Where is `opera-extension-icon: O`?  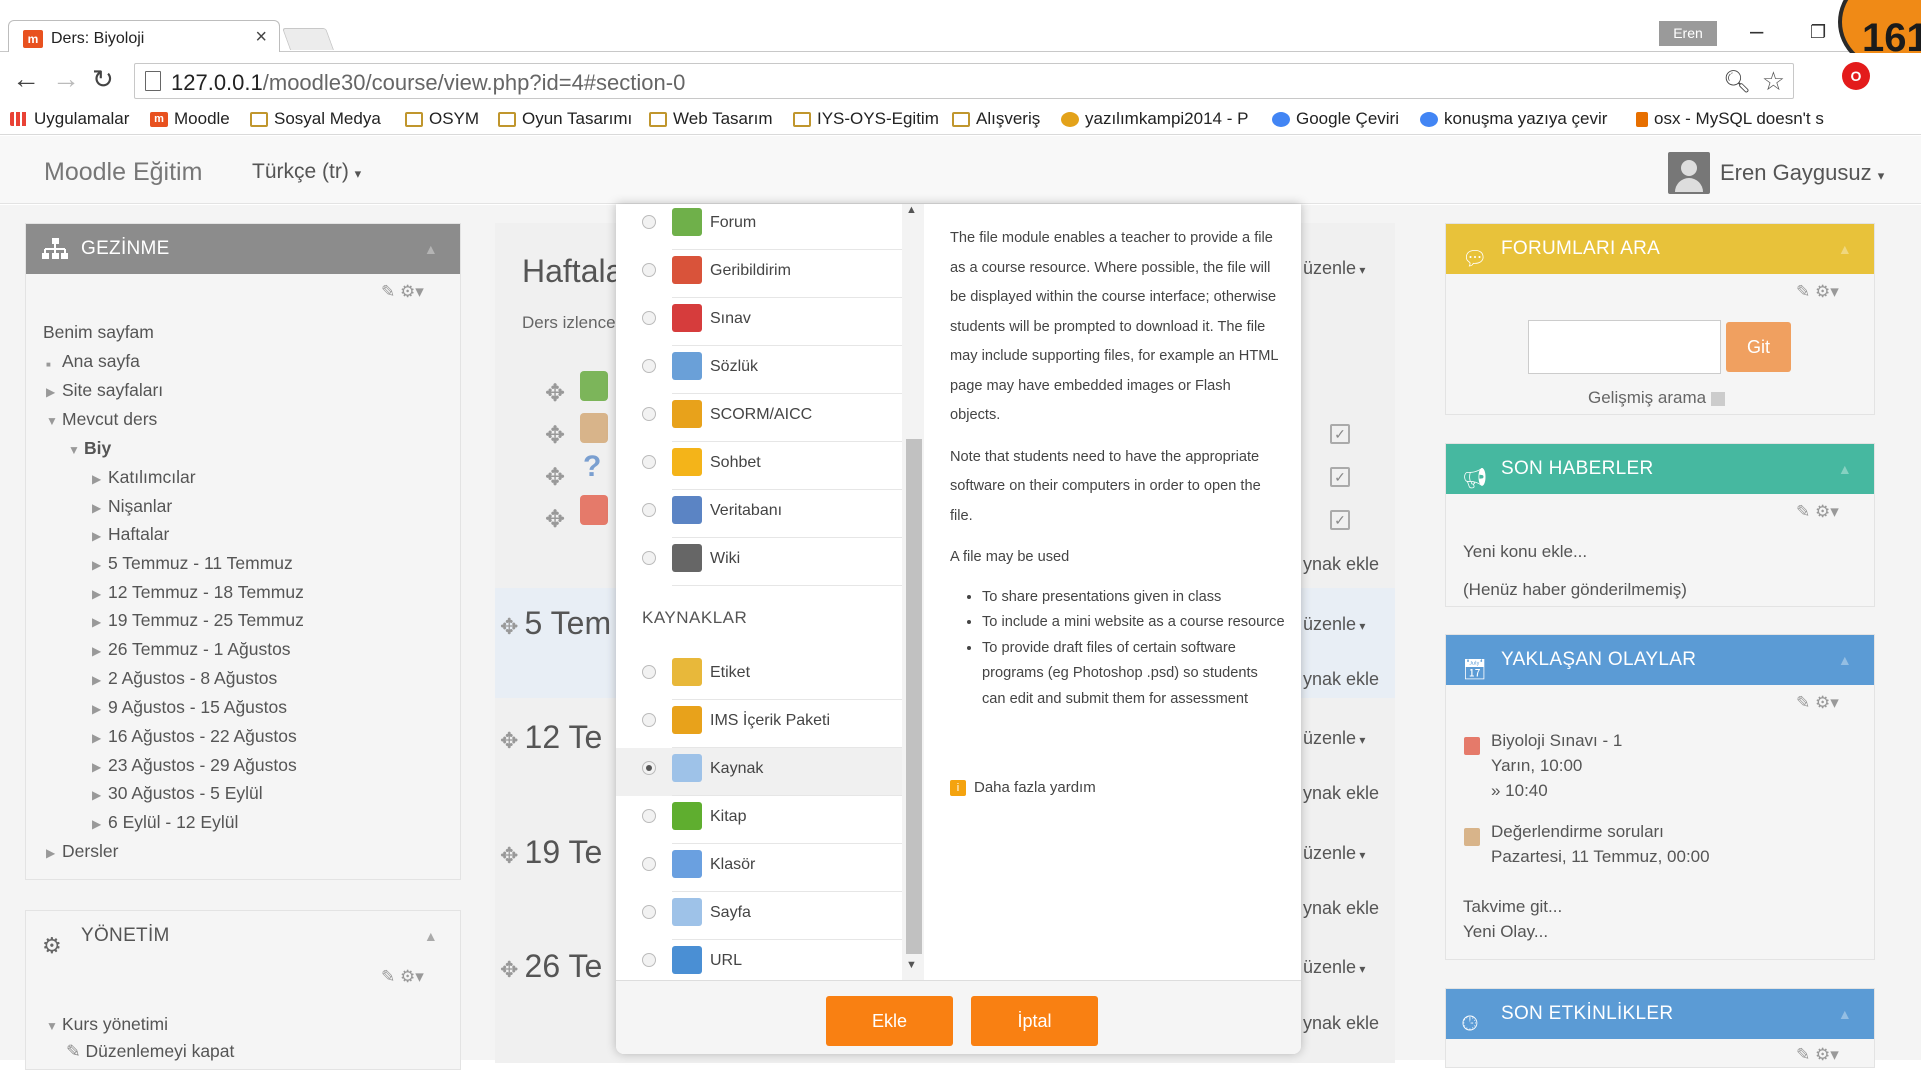
opera-extension-icon: O is located at coordinates (1856, 76).